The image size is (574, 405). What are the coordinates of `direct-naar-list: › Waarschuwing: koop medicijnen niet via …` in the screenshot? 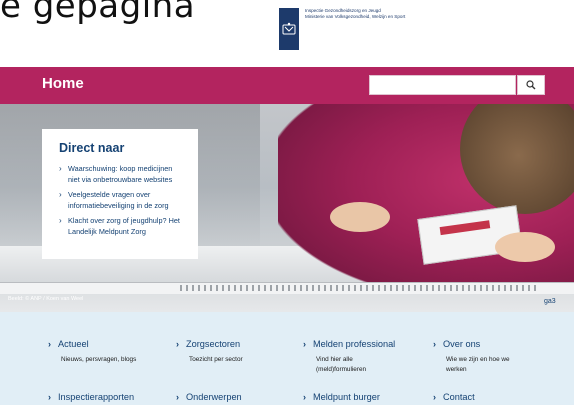 It's located at (121, 200).